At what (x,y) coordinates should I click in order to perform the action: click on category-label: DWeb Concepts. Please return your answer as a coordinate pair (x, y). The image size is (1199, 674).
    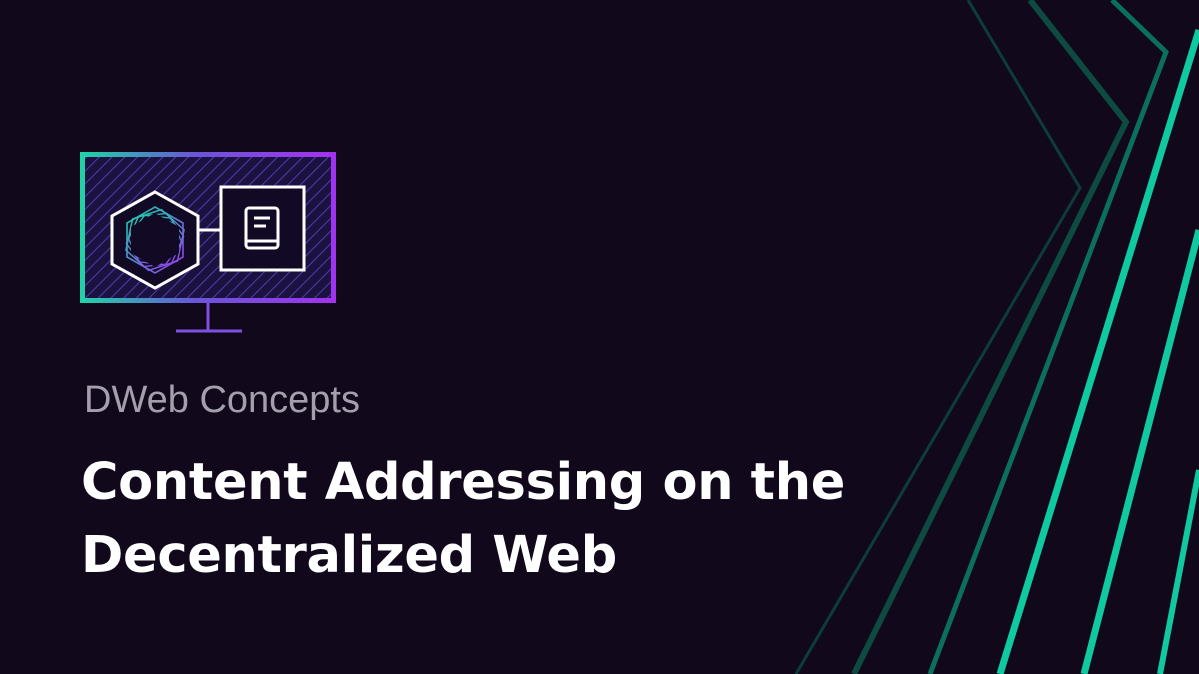
    Looking at the image, I should click on (222, 400).